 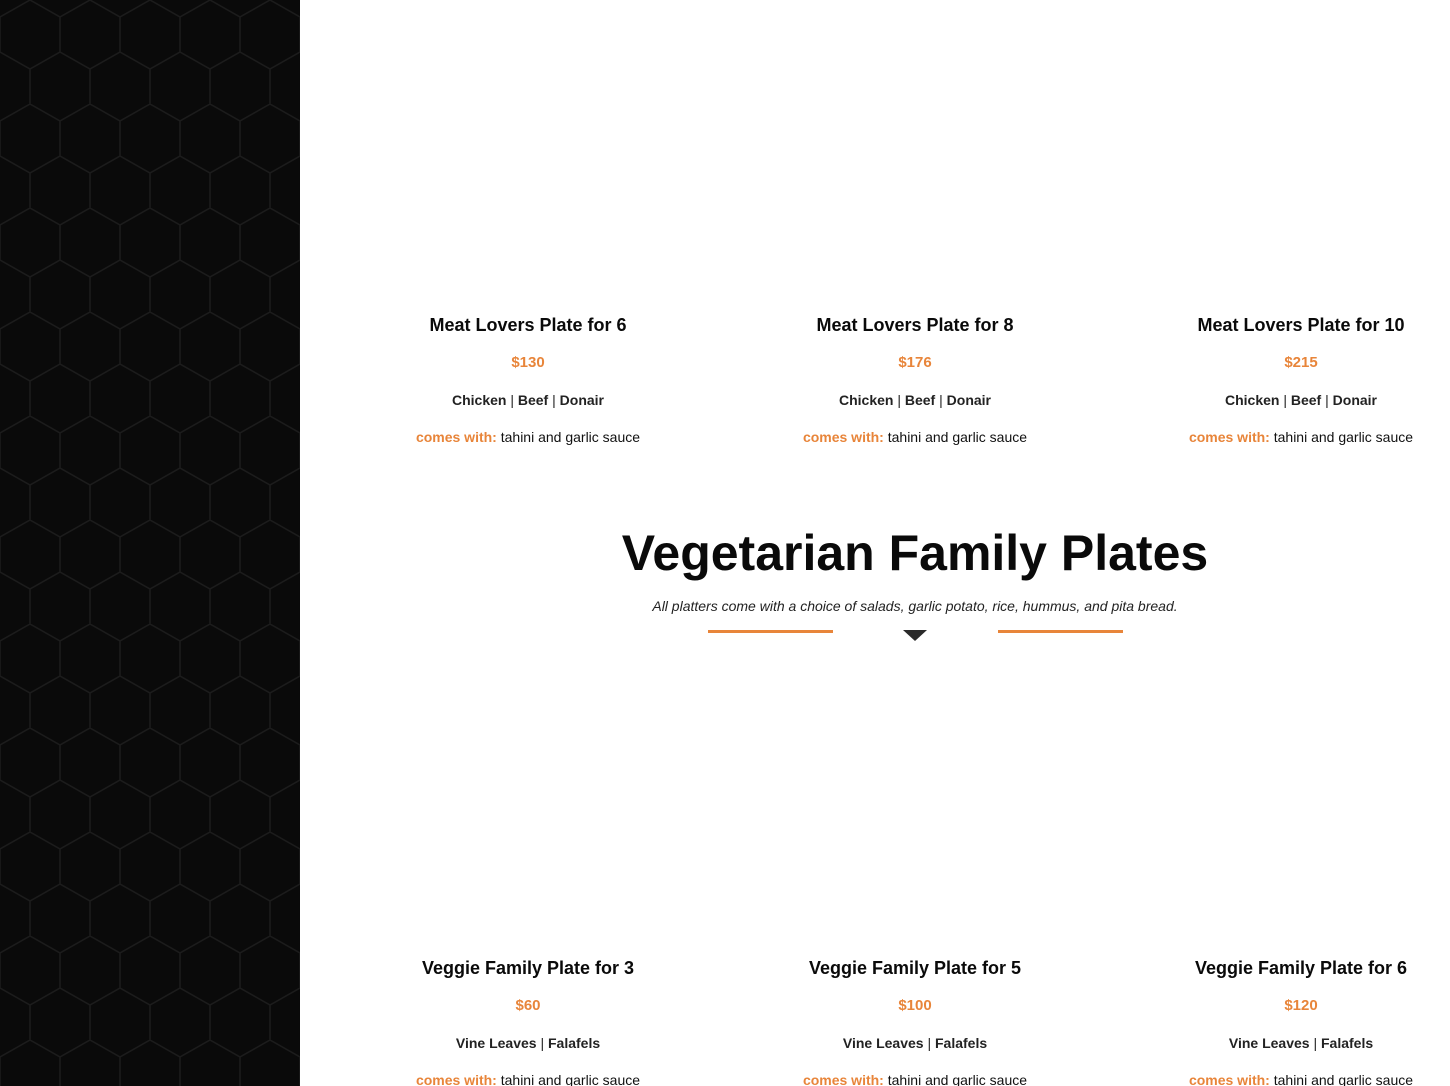 What do you see at coordinates (915, 362) in the screenshot?
I see `item-price: $176` at bounding box center [915, 362].